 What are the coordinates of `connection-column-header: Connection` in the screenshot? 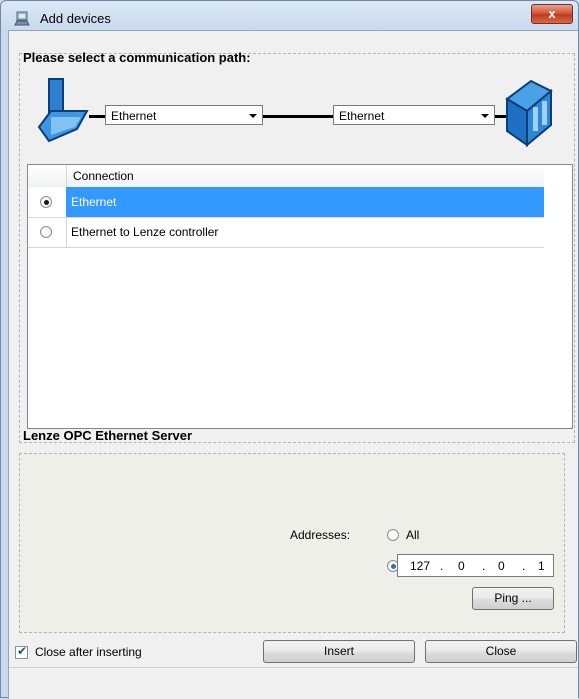 It's located at (103, 176).